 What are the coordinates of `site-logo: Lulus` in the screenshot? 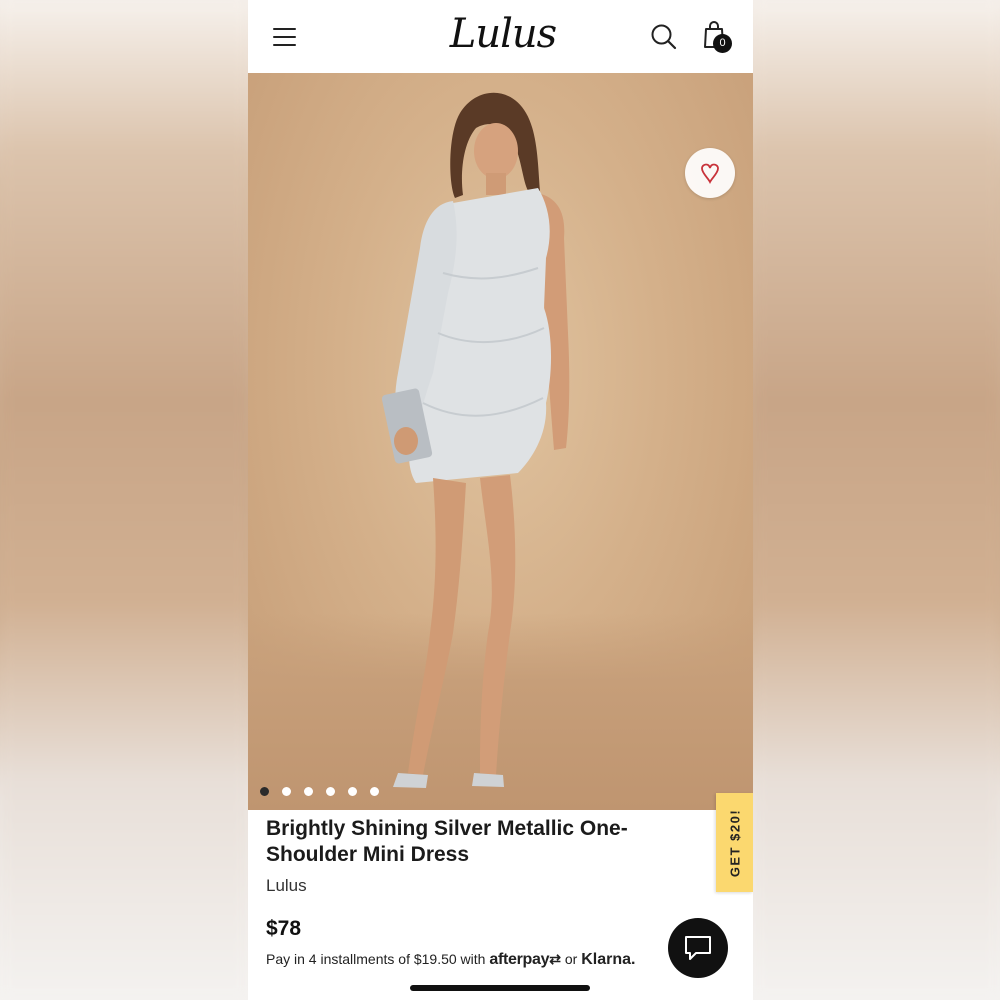 It's located at (503, 34).